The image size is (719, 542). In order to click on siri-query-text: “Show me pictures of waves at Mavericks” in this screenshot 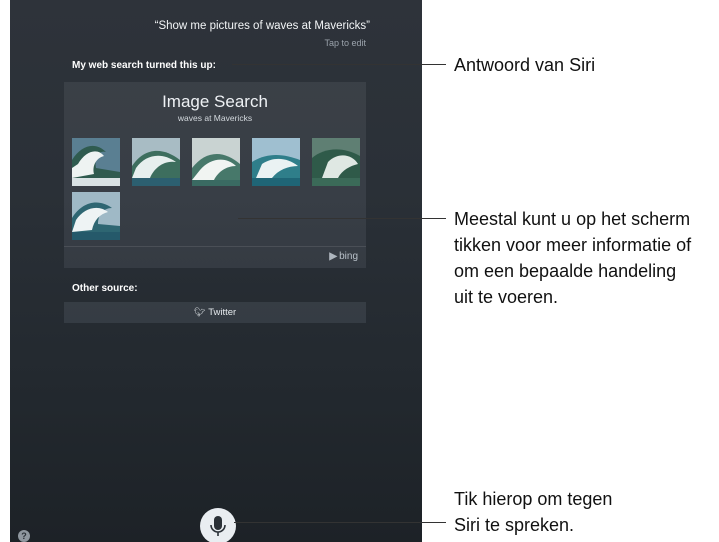, I will do `click(190, 26)`.